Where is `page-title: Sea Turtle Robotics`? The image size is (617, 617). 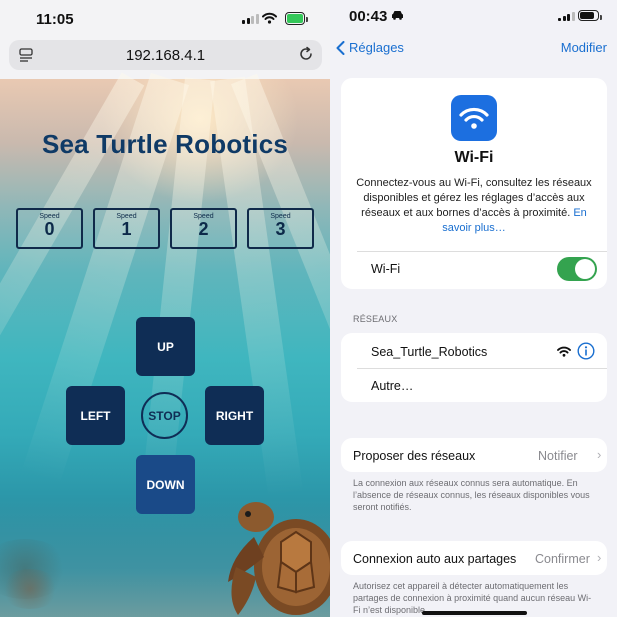 page-title: Sea Turtle Robotics is located at coordinates (165, 144).